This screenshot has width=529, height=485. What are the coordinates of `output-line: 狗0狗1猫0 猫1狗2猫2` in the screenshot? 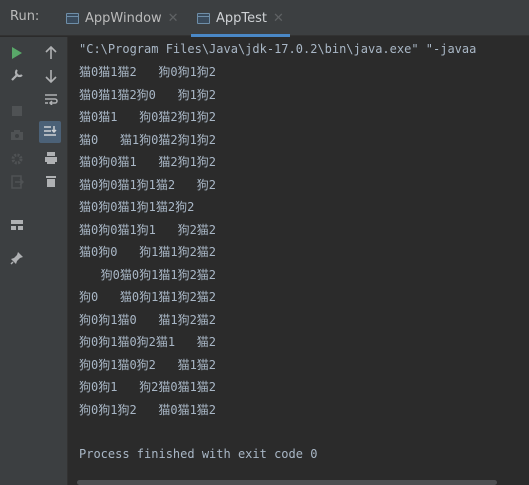 It's located at (148, 320).